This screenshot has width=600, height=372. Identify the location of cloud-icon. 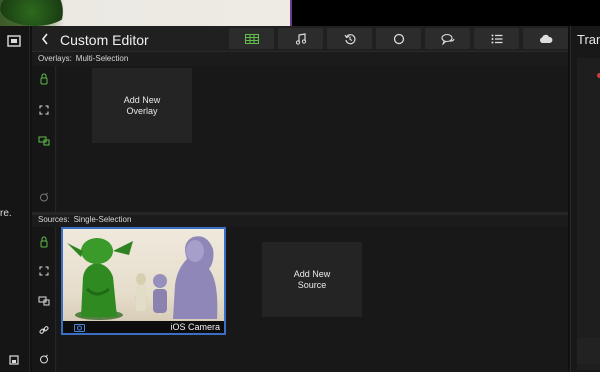
(545, 38).